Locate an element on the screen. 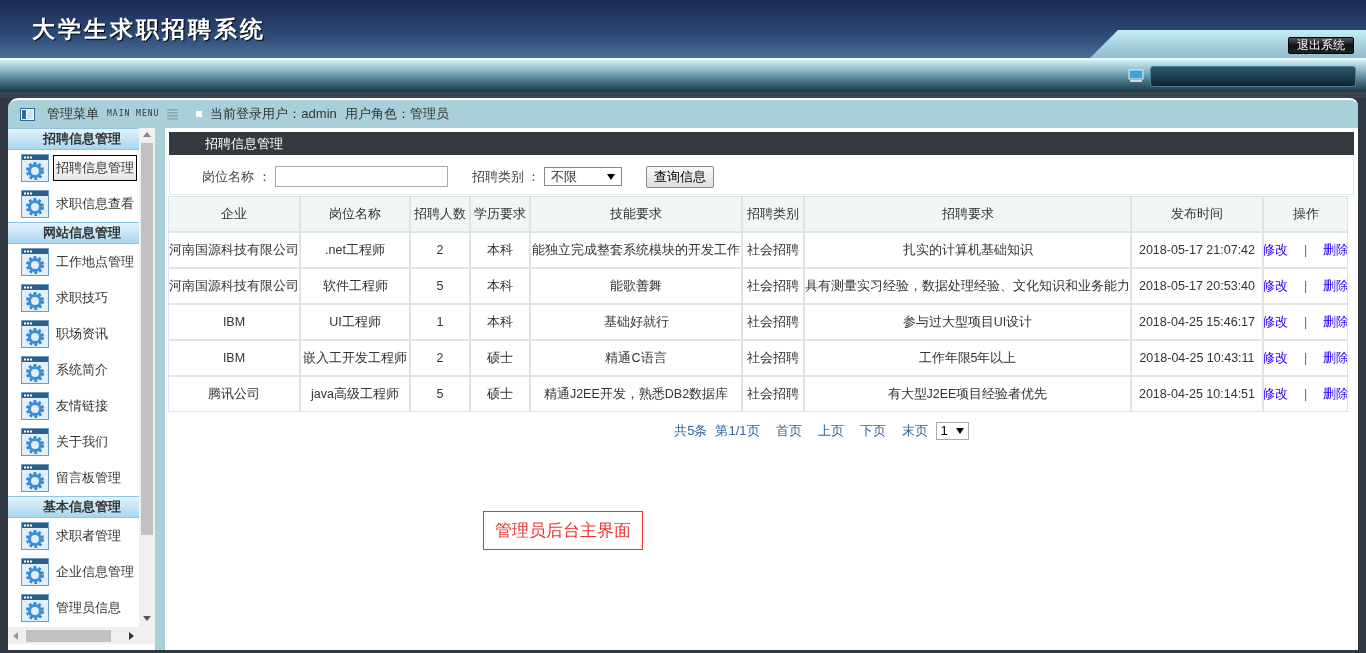 Image resolution: width=1366 pixels, height=653 pixels. monitor-icon is located at coordinates (1136, 76).